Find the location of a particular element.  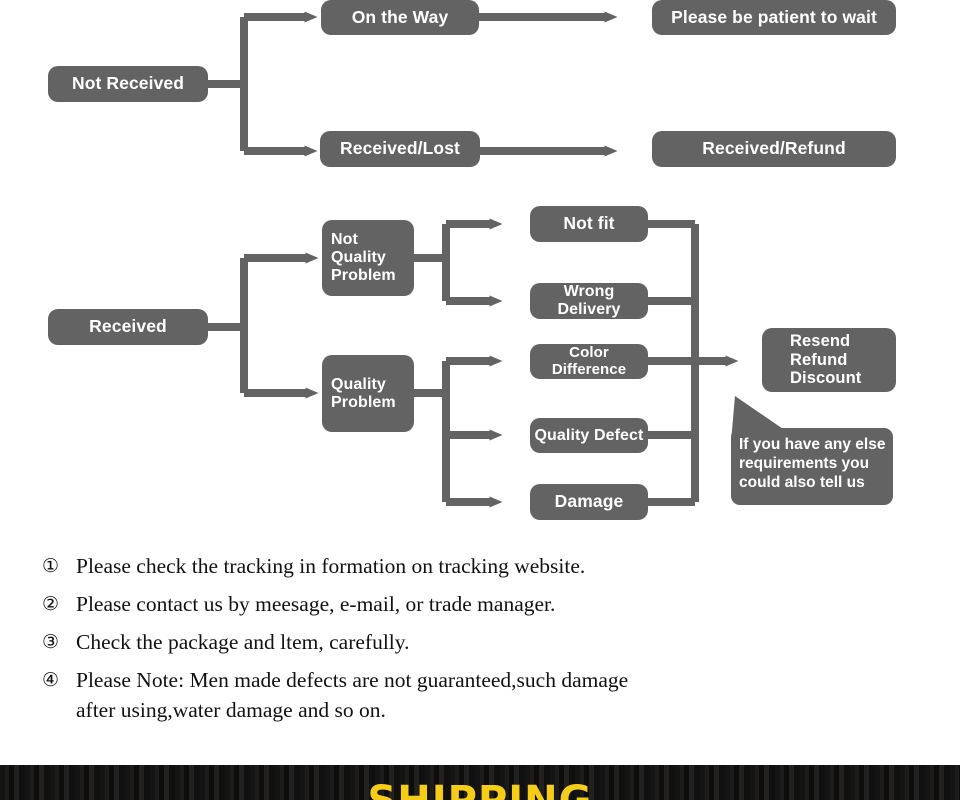

note-number: ① is located at coordinates (51, 566).